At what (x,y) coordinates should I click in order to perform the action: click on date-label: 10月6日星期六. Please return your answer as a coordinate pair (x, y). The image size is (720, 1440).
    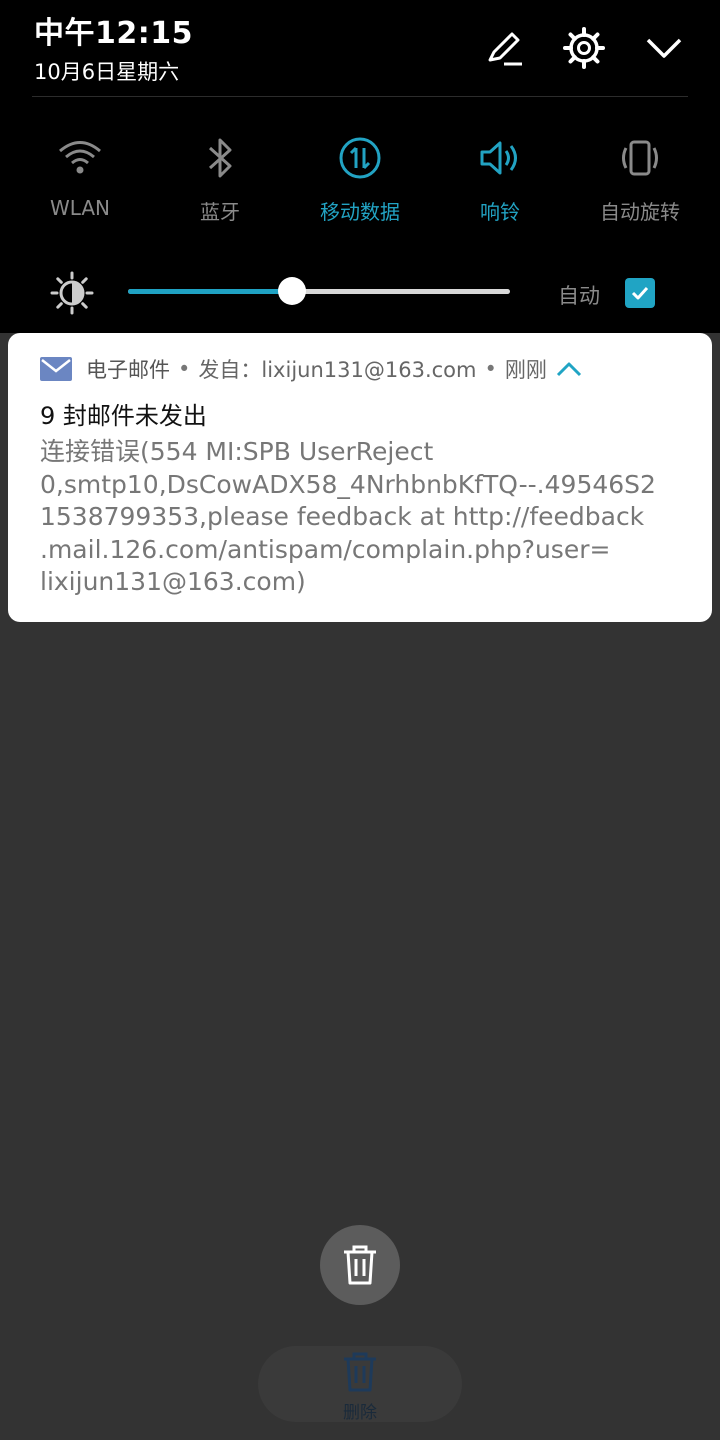
    Looking at the image, I should click on (107, 72).